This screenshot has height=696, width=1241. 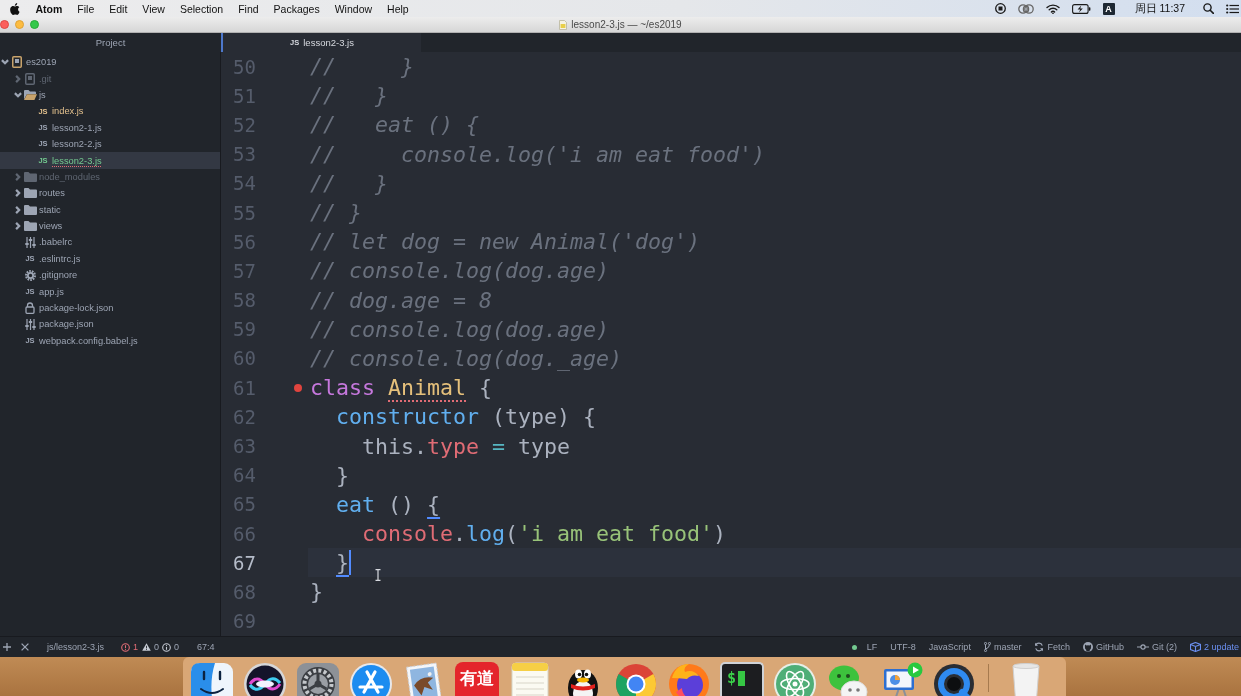 What do you see at coordinates (76, 647) in the screenshot?
I see `file-path: js/lesson2-3.js` at bounding box center [76, 647].